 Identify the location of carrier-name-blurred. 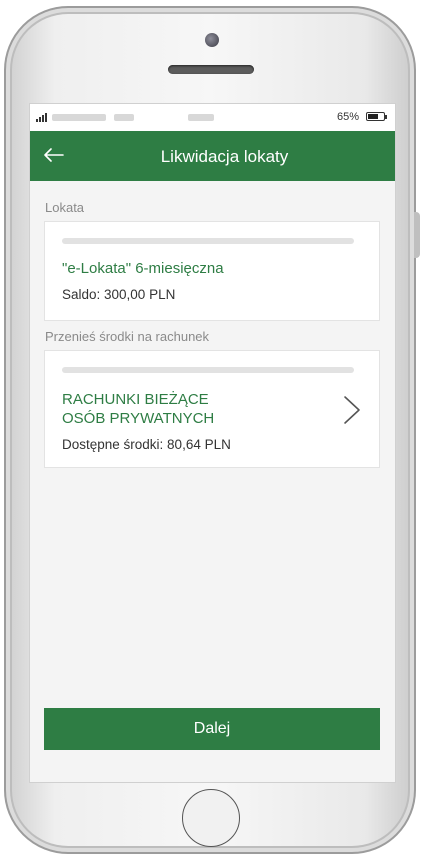
(79, 117).